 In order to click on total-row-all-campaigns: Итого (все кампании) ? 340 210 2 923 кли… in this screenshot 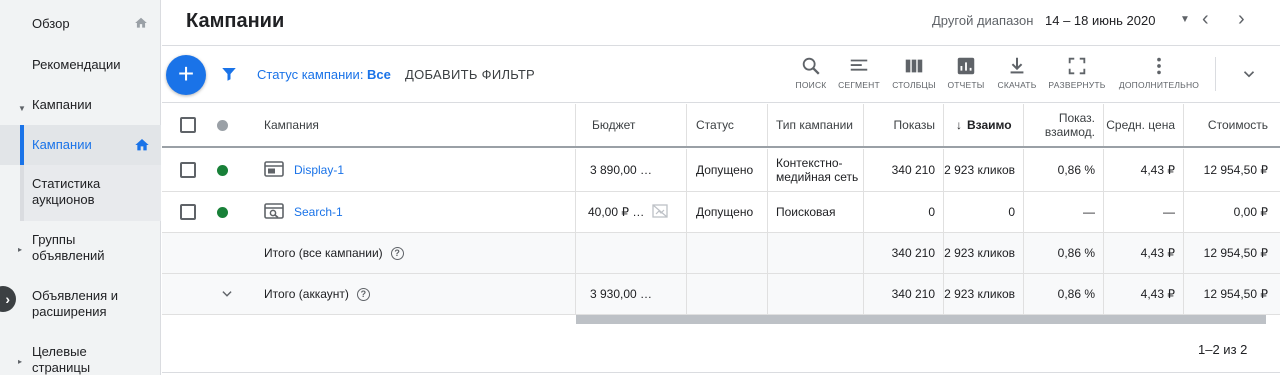, I will do `click(721, 253)`.